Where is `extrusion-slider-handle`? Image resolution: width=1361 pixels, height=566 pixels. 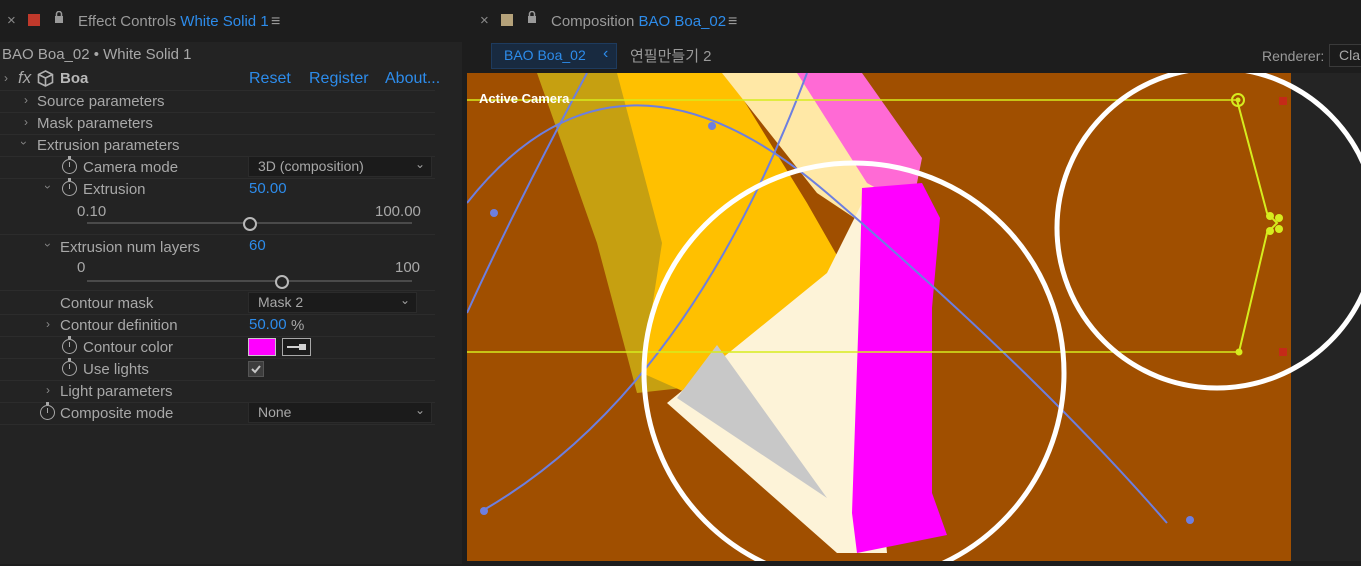
extrusion-slider-handle is located at coordinates (249, 224).